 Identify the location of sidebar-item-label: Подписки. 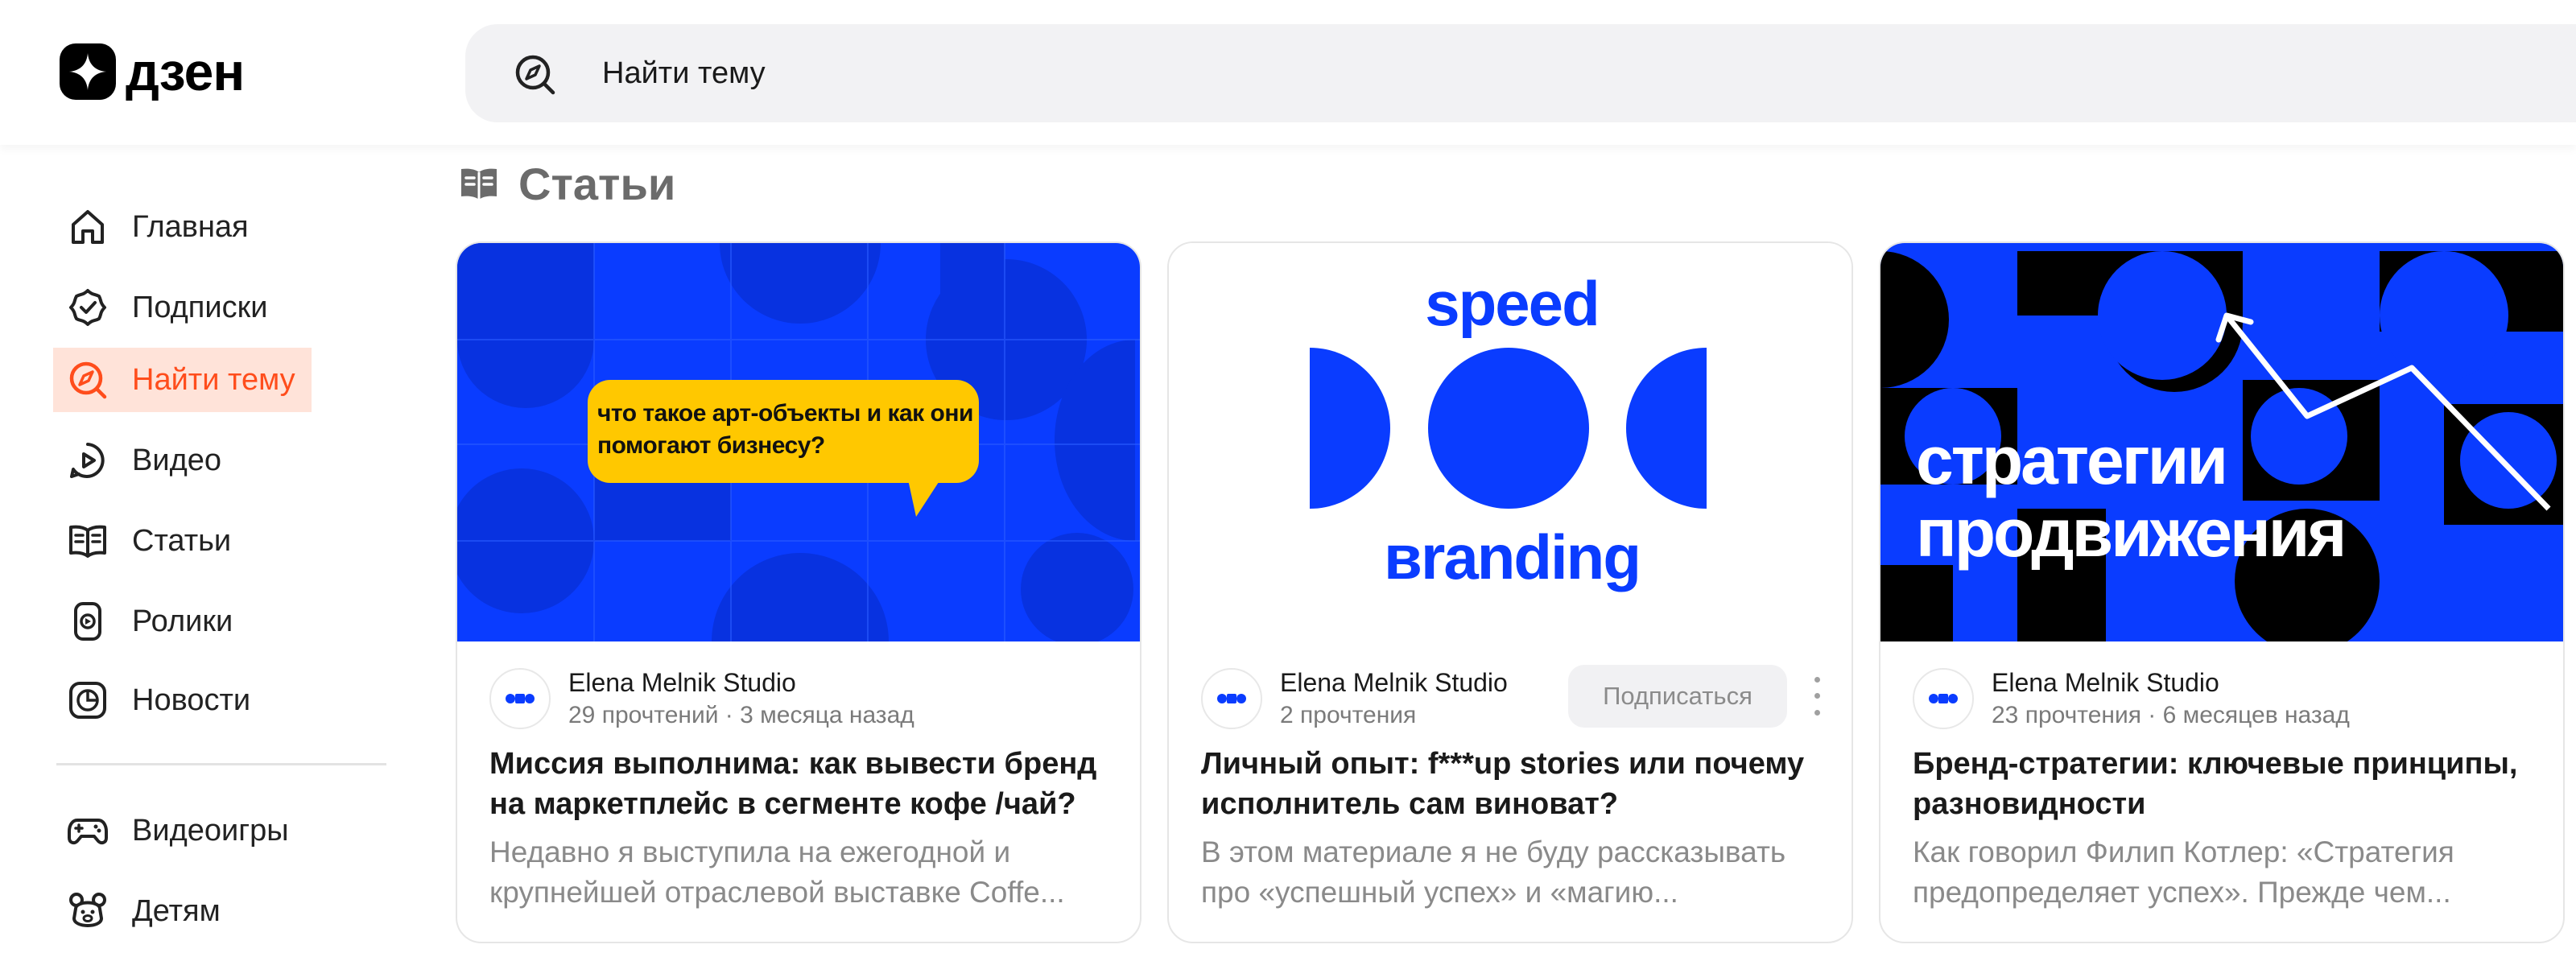
(200, 307).